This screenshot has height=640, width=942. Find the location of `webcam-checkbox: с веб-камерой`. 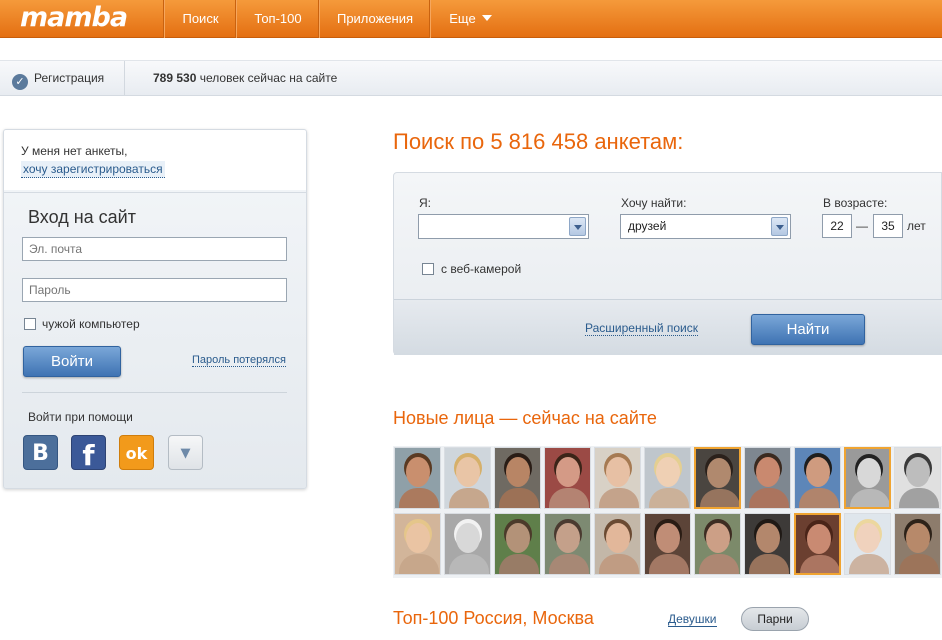

webcam-checkbox: с веб-камерой is located at coordinates (471, 269).